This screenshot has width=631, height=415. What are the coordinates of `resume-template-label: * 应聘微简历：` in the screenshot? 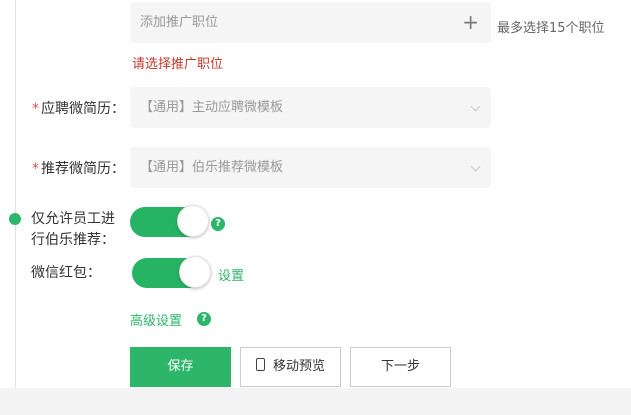 It's located at (78, 108).